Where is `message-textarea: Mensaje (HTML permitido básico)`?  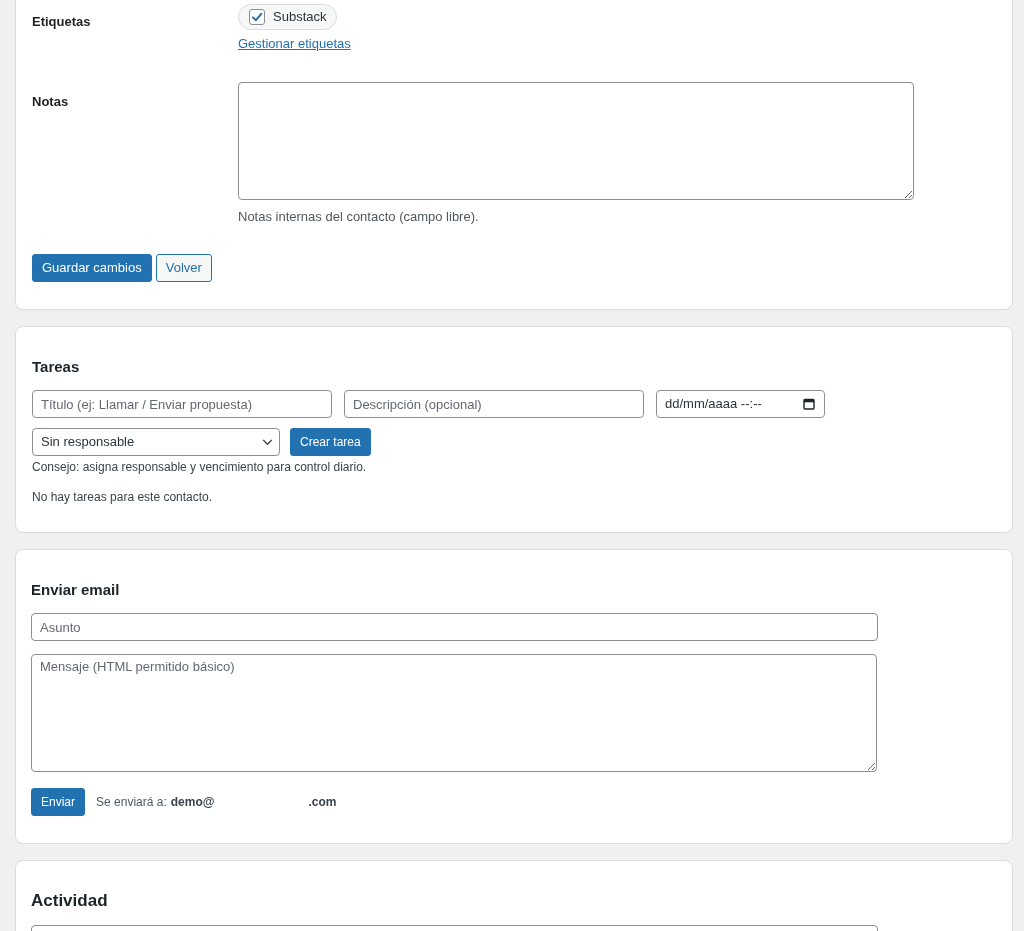
message-textarea: Mensaje (HTML permitido básico) is located at coordinates (454, 713).